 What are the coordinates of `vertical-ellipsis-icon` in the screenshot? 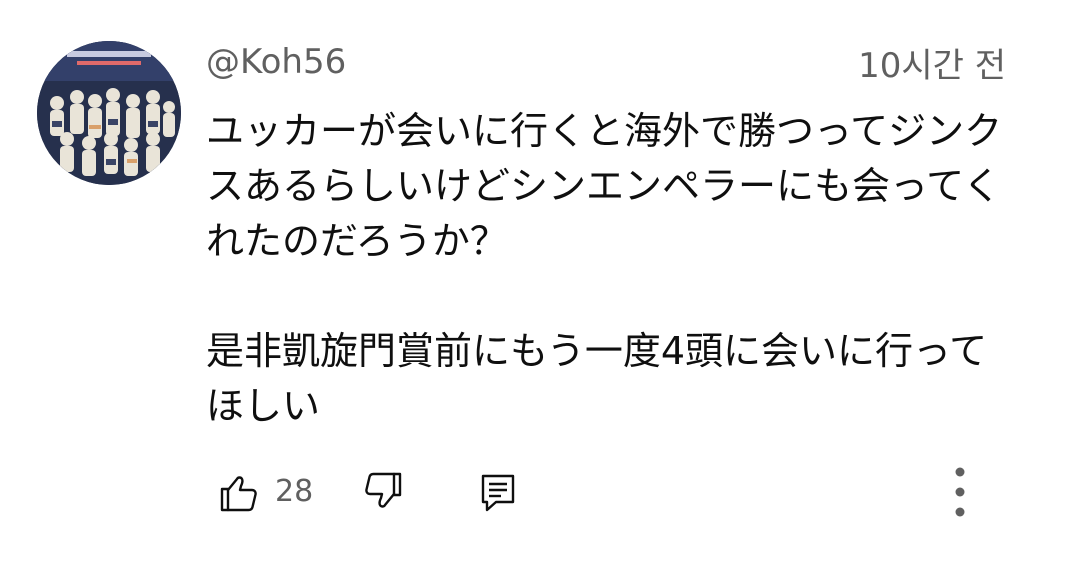 It's located at (960, 492).